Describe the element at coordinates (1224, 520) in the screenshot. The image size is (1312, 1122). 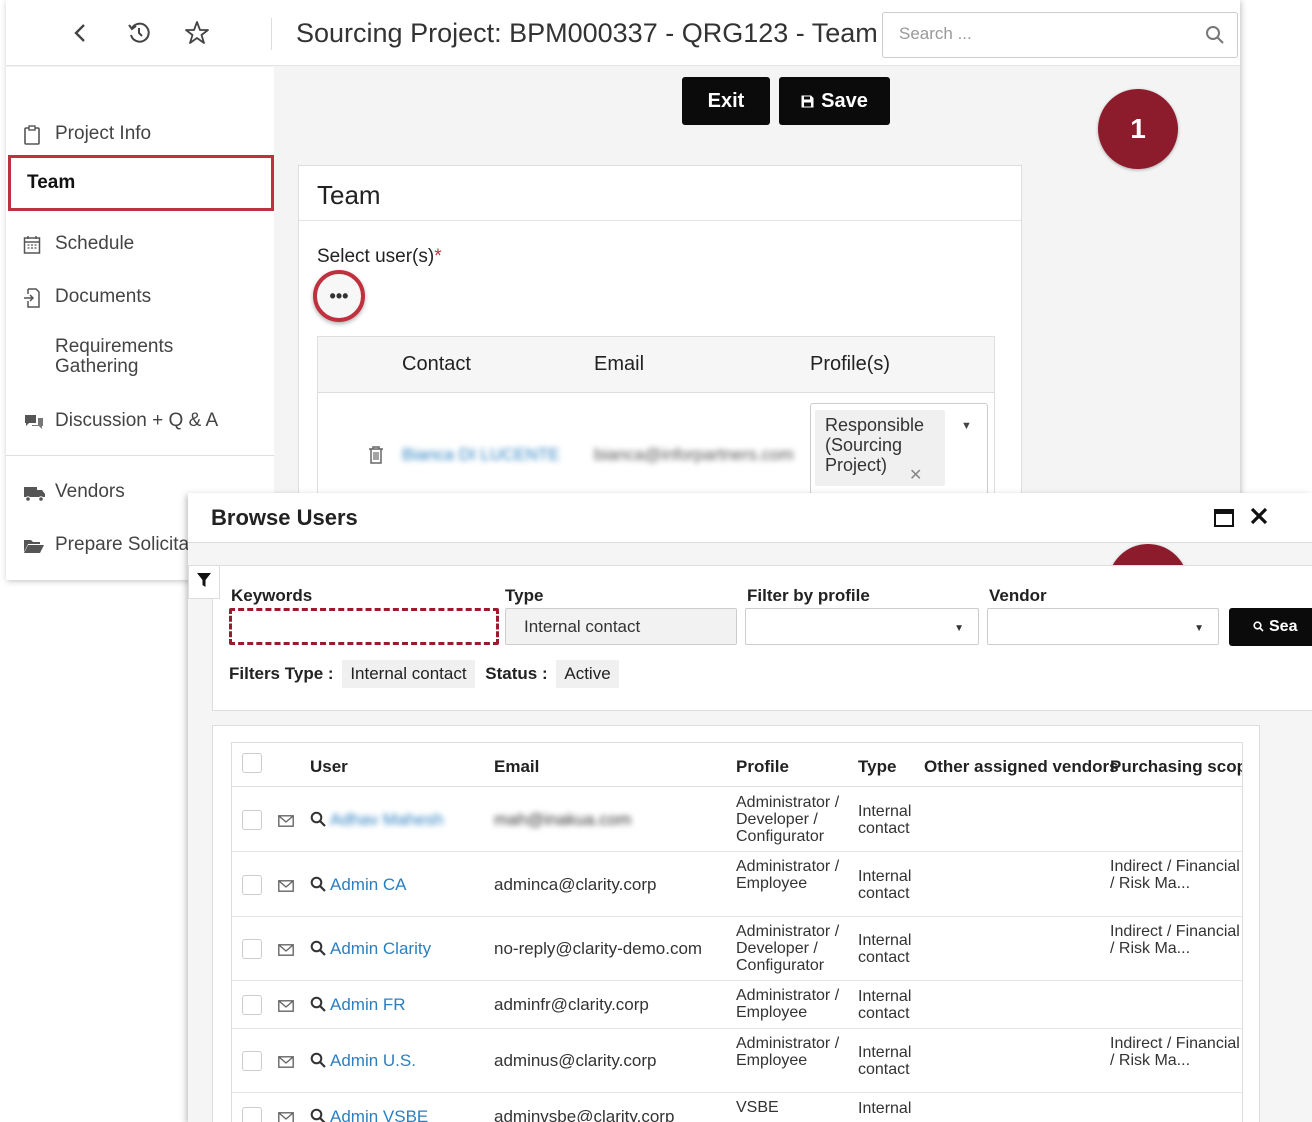
I see `maximize-icon` at that location.